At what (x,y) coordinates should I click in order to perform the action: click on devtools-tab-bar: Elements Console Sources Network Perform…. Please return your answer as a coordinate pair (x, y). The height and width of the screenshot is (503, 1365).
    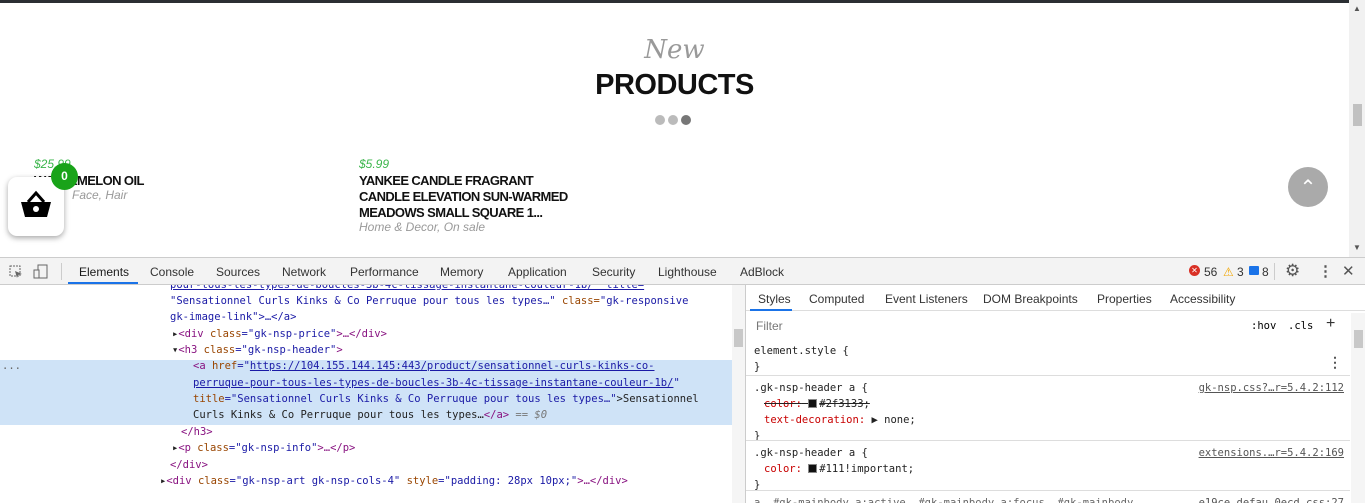
    Looking at the image, I should click on (682, 271).